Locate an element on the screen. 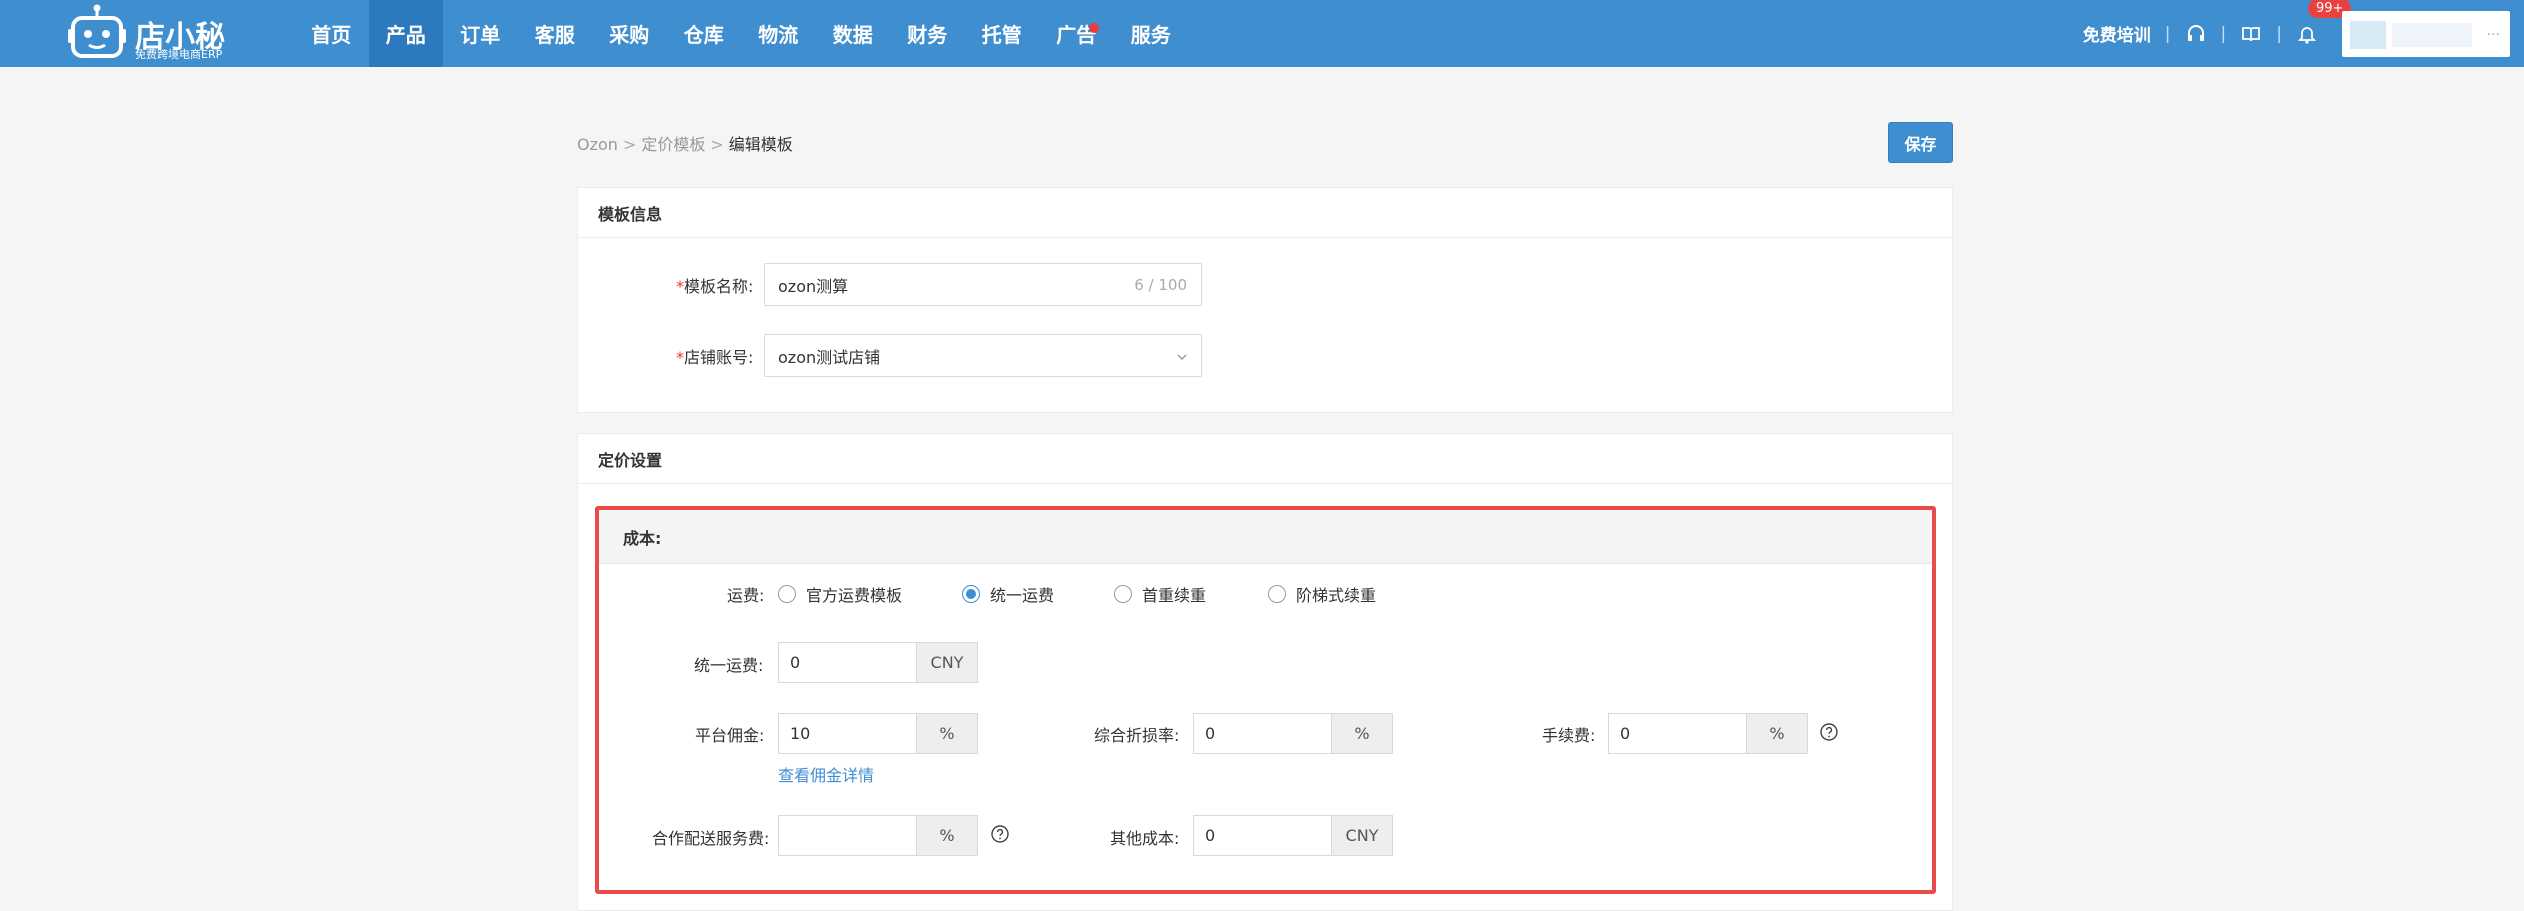 Image resolution: width=2524 pixels, height=911 pixels. book-icon is located at coordinates (2251, 34).